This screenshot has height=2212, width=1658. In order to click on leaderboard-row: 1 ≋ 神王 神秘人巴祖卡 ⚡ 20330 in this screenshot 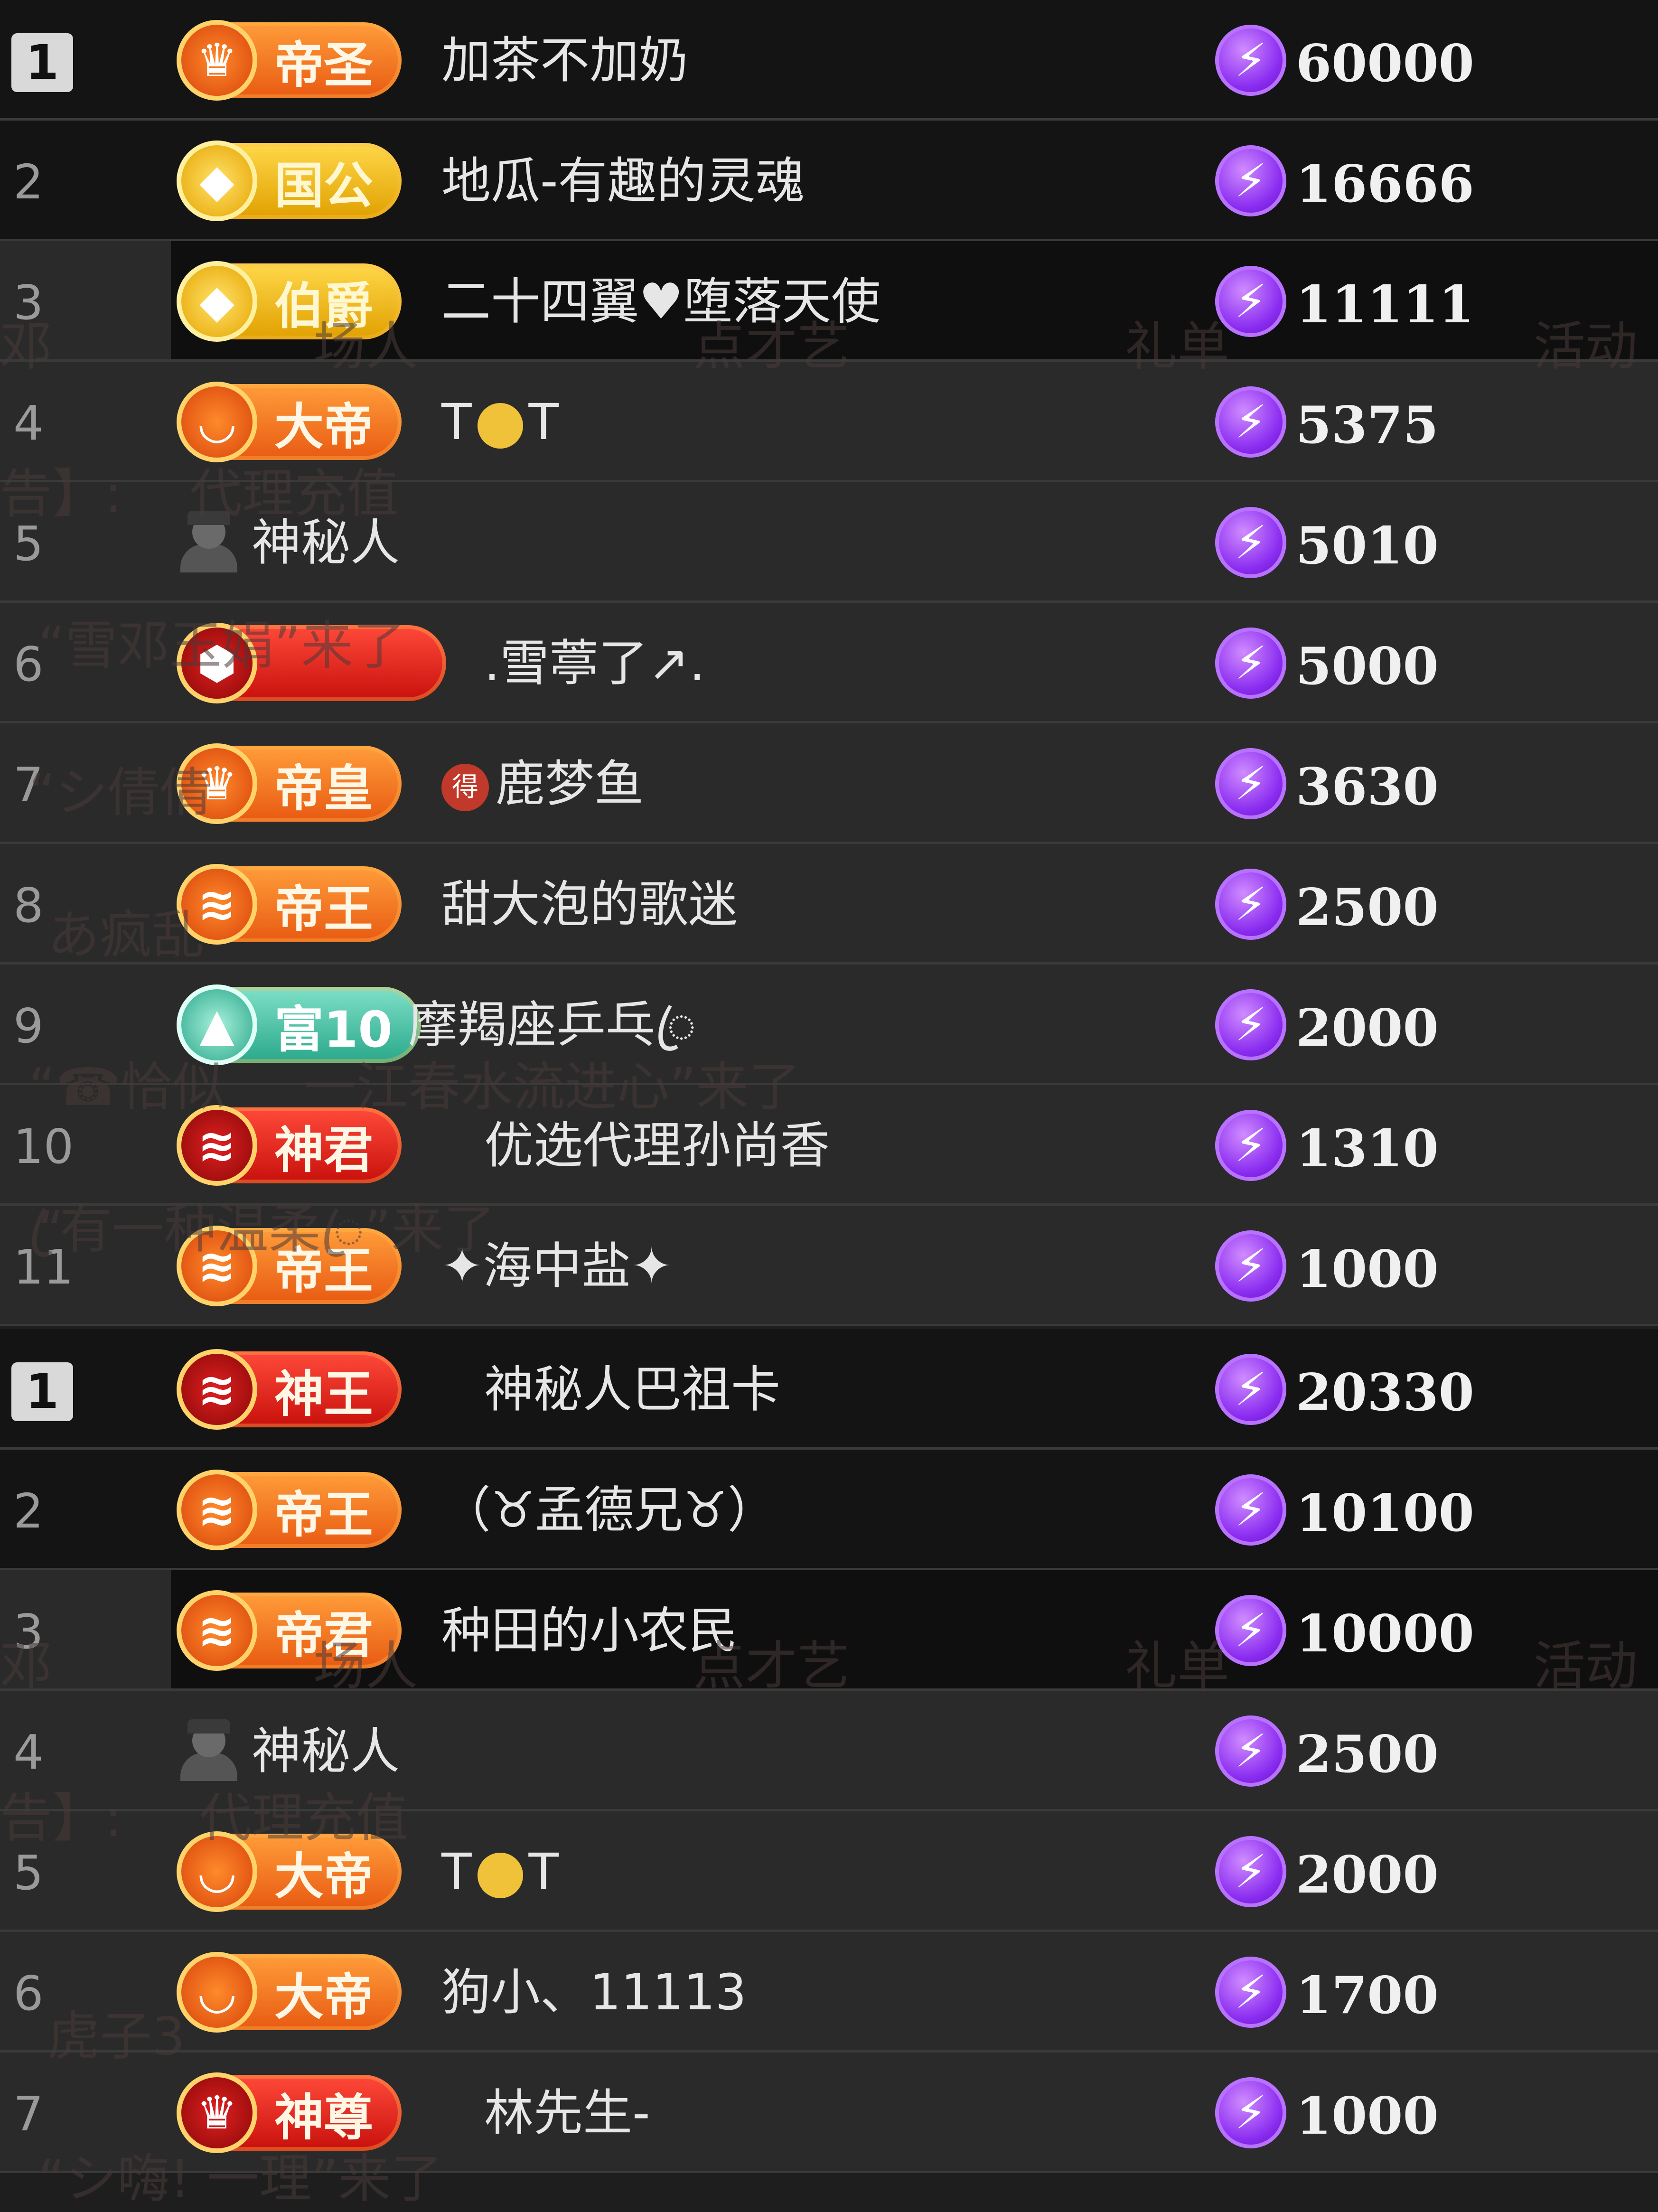, I will do `click(829, 1389)`.